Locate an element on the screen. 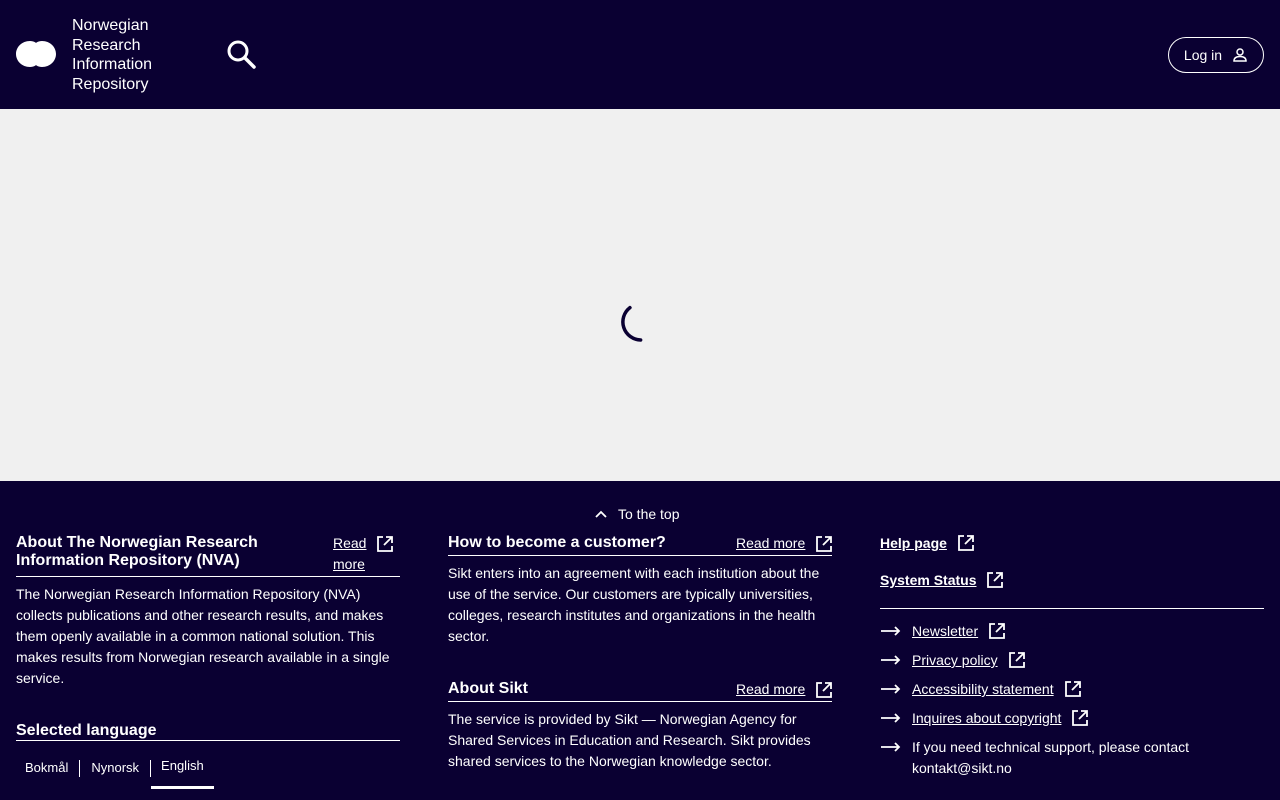 The width and height of the screenshot is (1280, 800). system-status-link: System Status is located at coordinates (942, 580).